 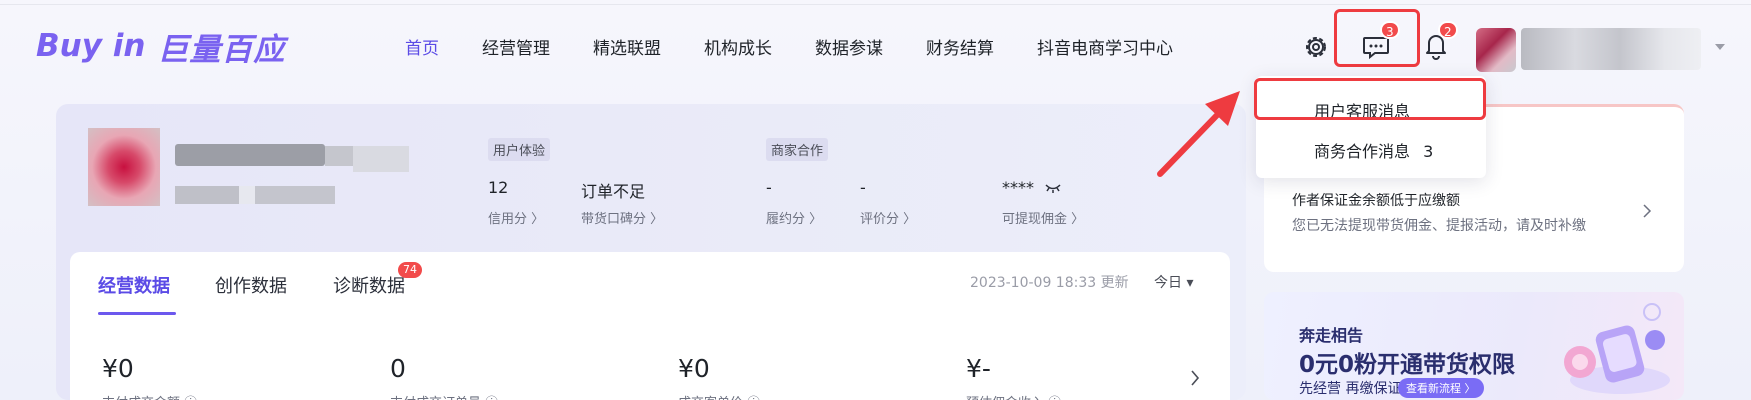 I want to click on dropdown-business-messages: 商务合作消息 3, so click(x=1373, y=150).